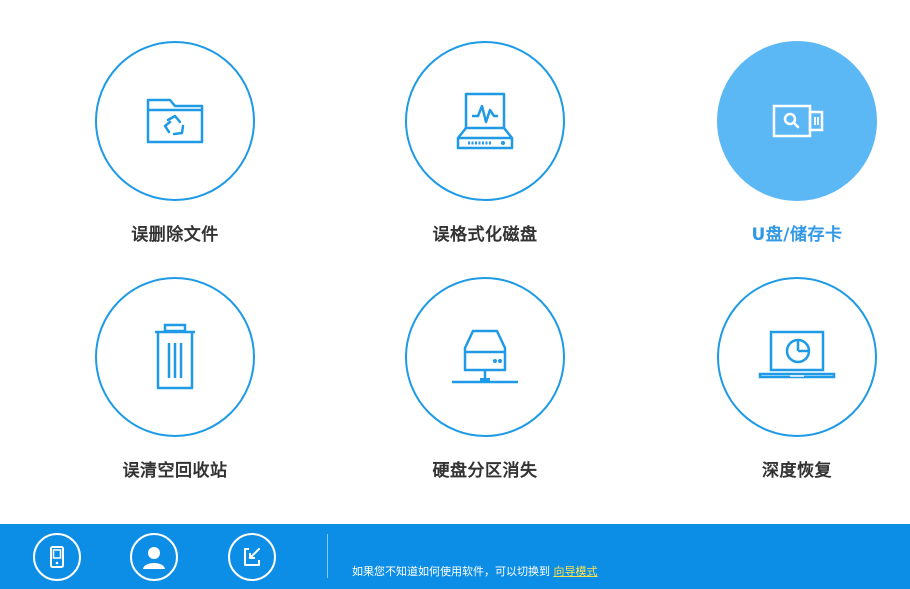 The image size is (910, 589). What do you see at coordinates (485, 471) in the screenshot?
I see `tile-label: 硬盘分区消失` at bounding box center [485, 471].